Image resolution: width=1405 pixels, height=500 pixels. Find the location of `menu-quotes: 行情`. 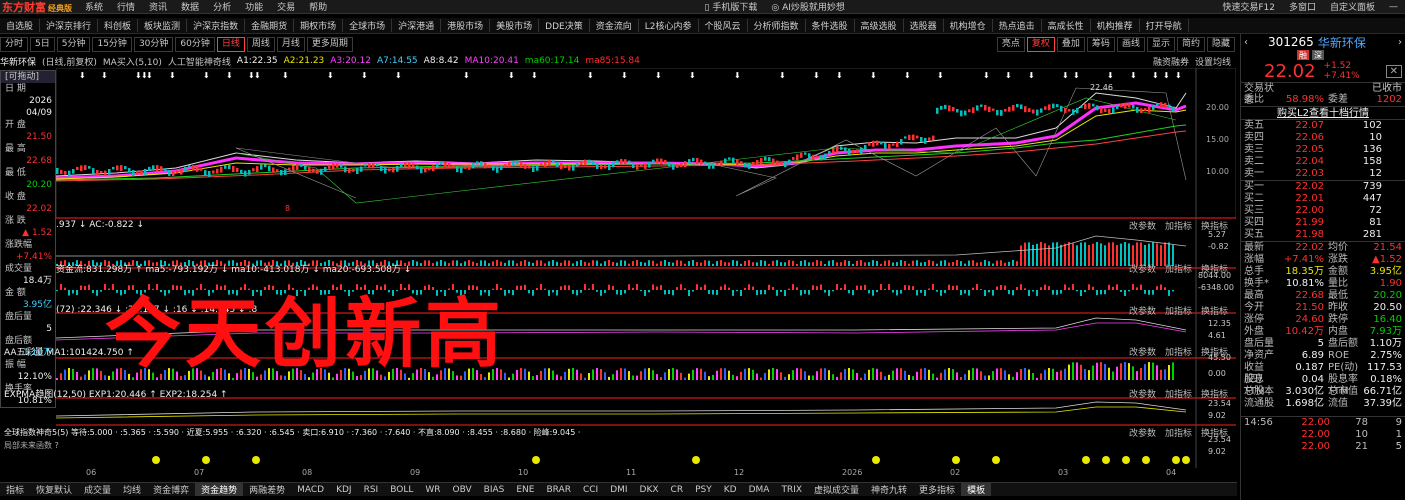

menu-quotes: 行情 is located at coordinates (126, 6).